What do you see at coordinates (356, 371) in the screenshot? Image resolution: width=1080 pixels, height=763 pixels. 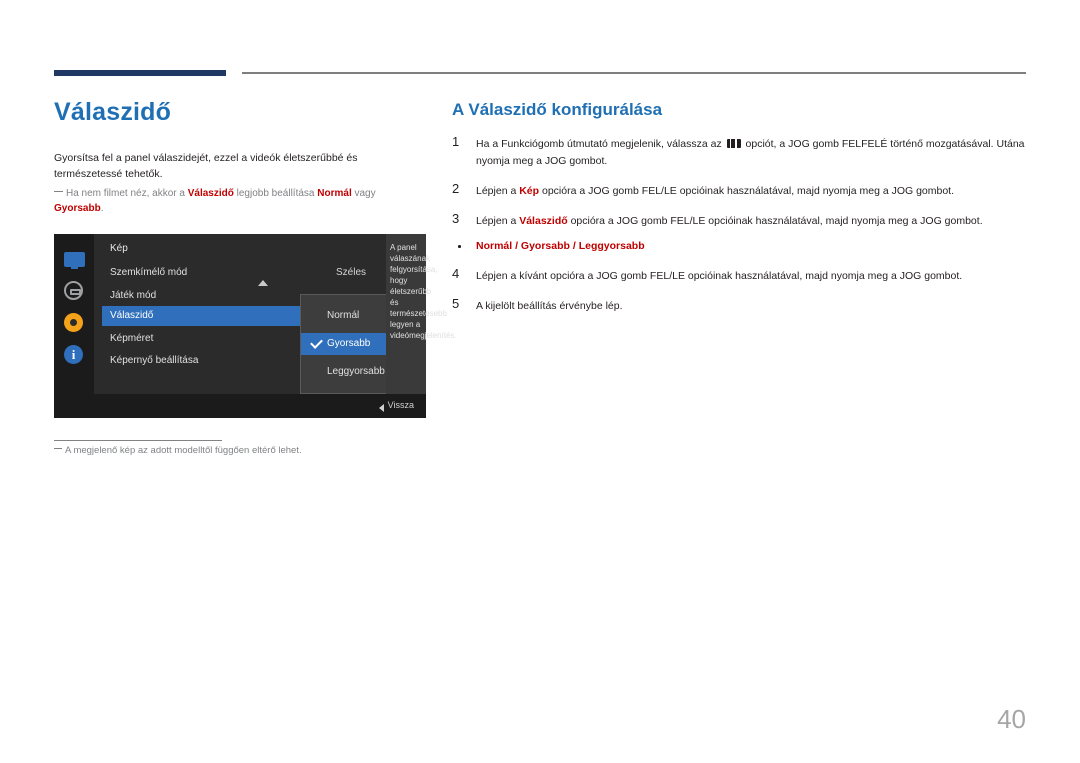 I see `submenu-item-label: Leggyorsabb` at bounding box center [356, 371].